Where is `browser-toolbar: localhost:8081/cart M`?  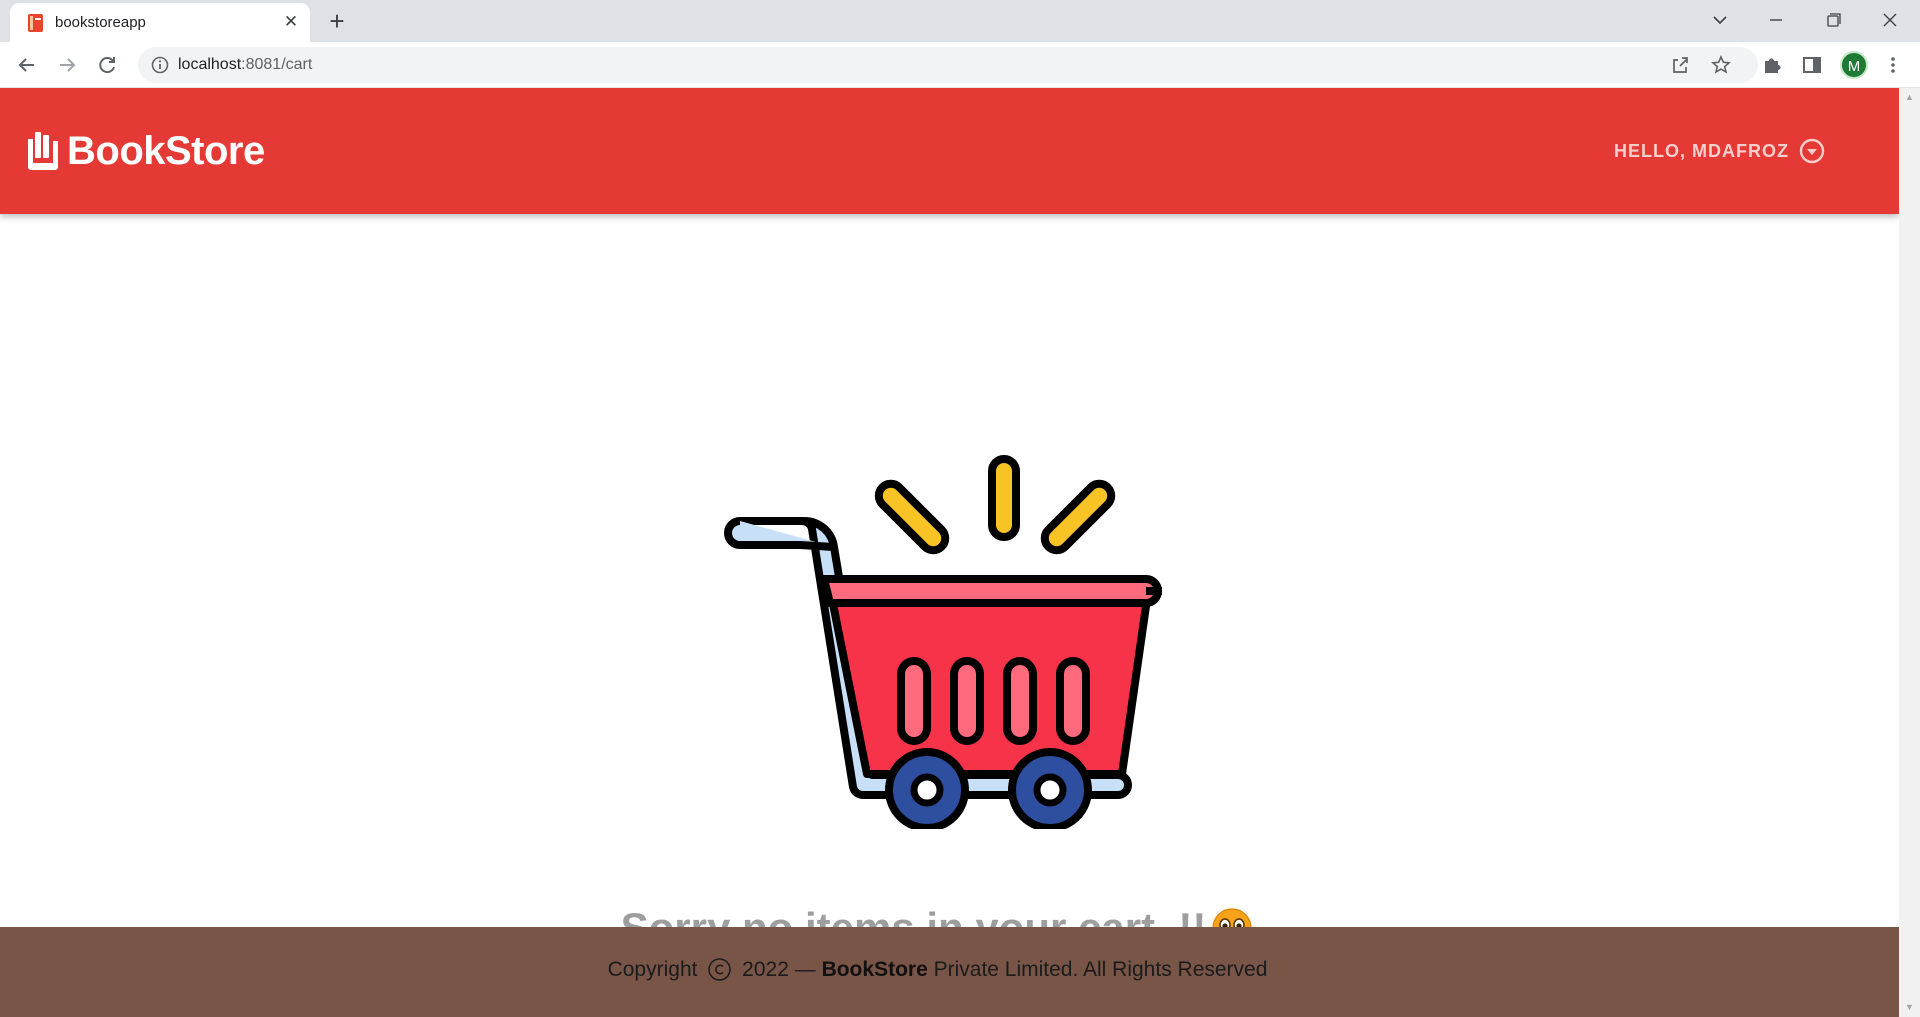
browser-toolbar: localhost:8081/cart M is located at coordinates (960, 65).